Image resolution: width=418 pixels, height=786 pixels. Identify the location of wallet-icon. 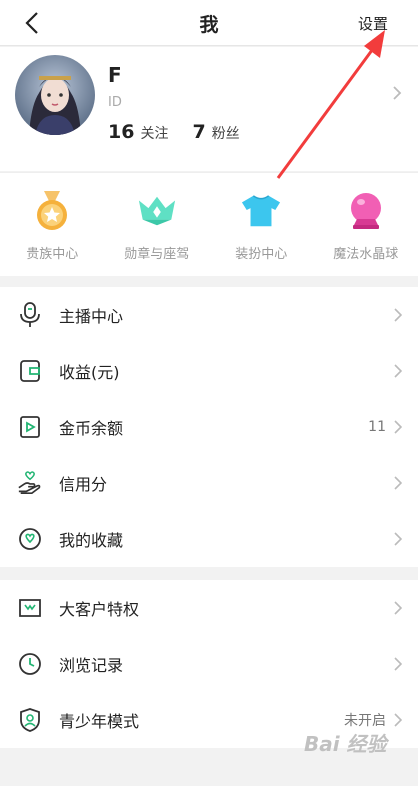
(30, 371).